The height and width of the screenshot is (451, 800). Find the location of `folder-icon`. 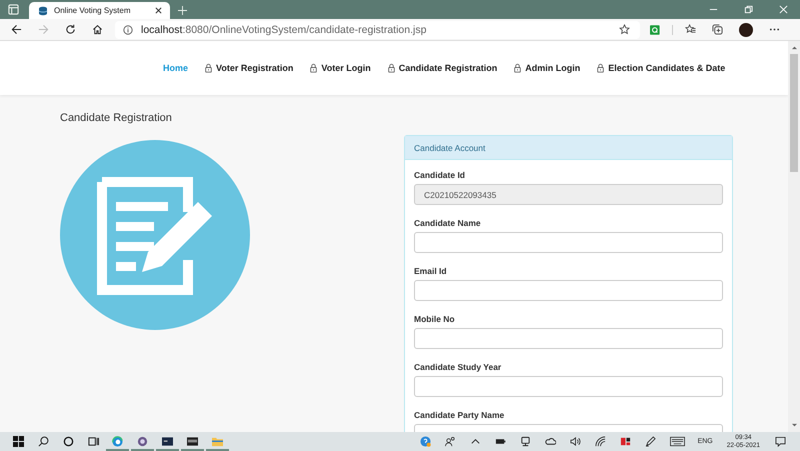

folder-icon is located at coordinates (217, 441).